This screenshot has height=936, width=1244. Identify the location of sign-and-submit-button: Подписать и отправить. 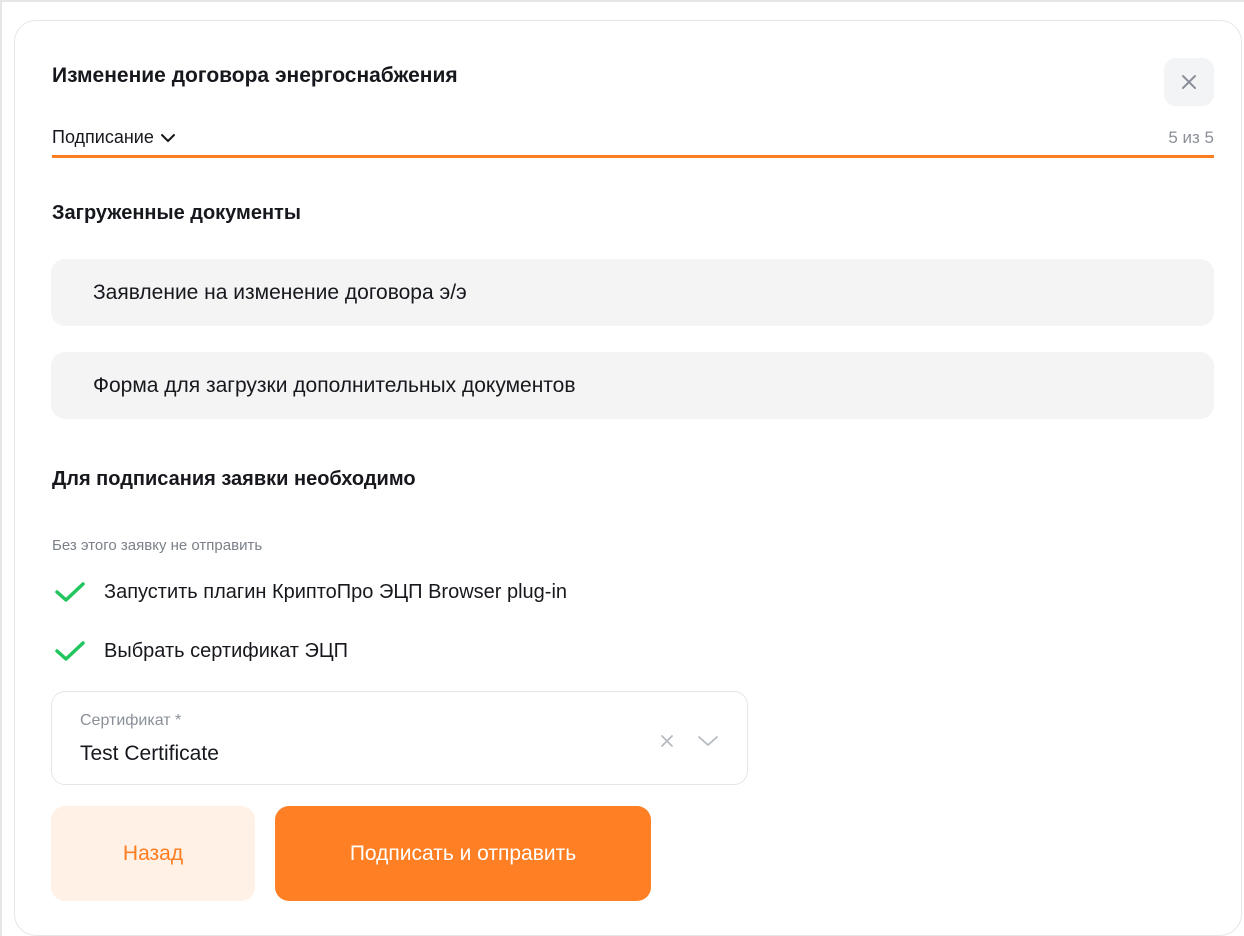
(463, 853).